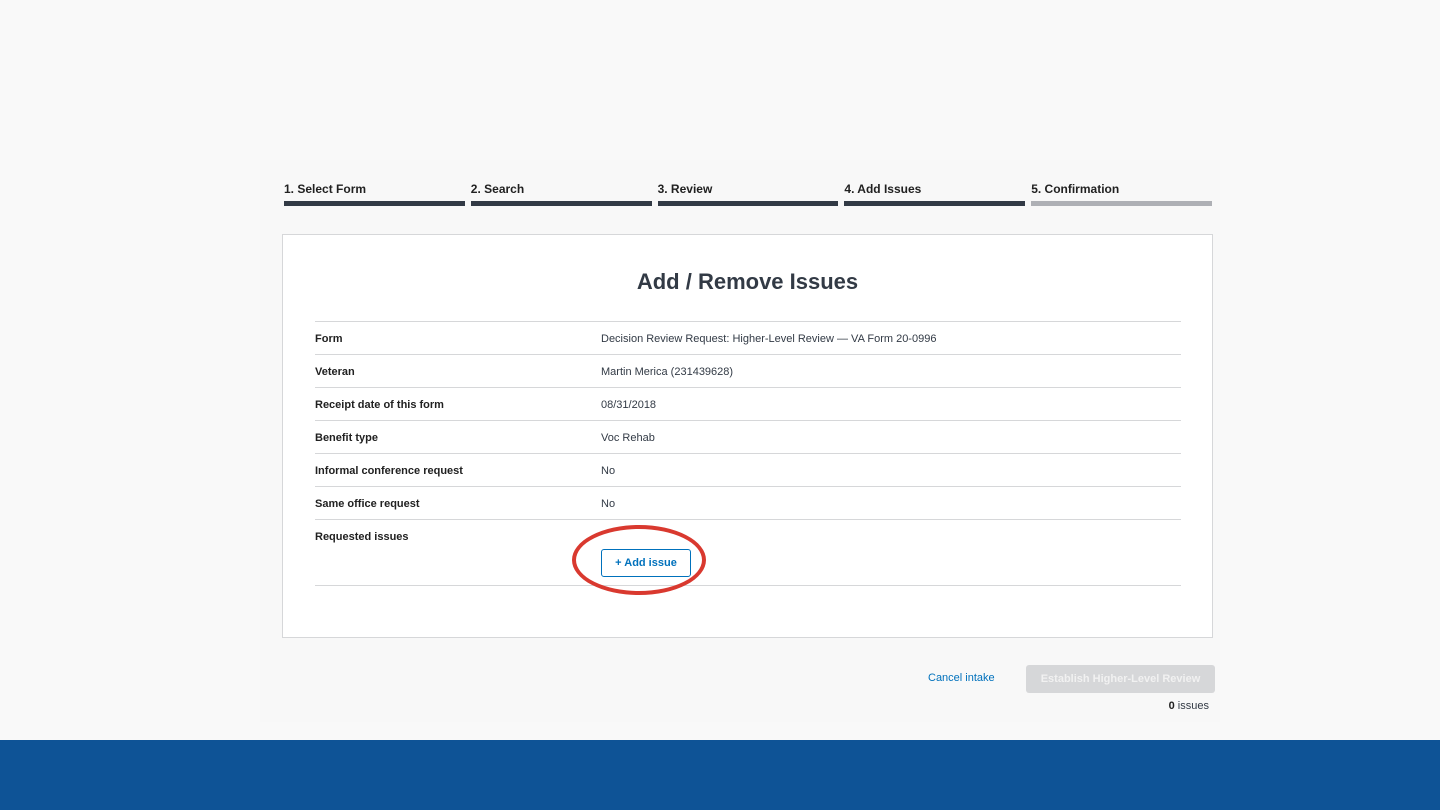 This screenshot has width=1440, height=810. I want to click on row-value: 08/31/2018, so click(629, 405).